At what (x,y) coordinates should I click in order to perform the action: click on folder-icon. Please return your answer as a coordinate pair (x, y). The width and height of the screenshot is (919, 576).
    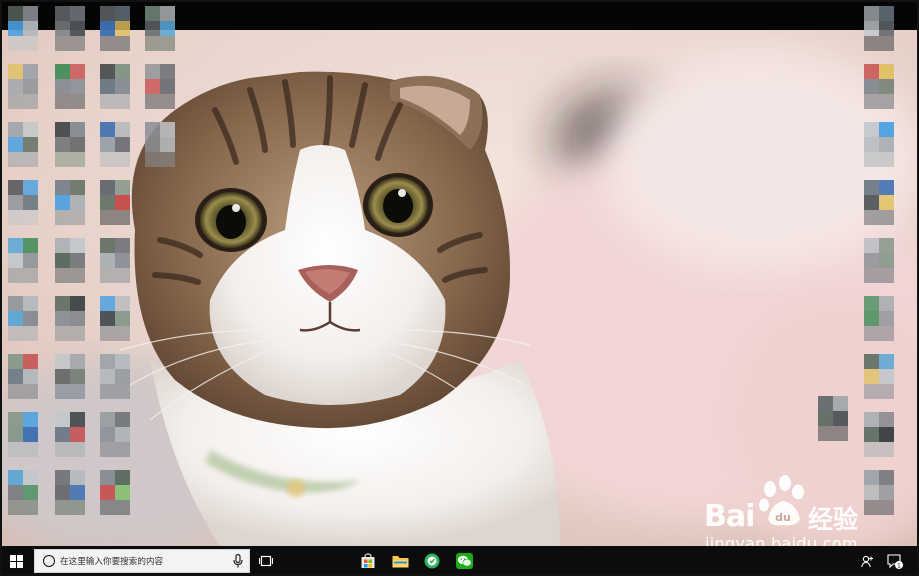
    Looking at the image, I should click on (400, 562).